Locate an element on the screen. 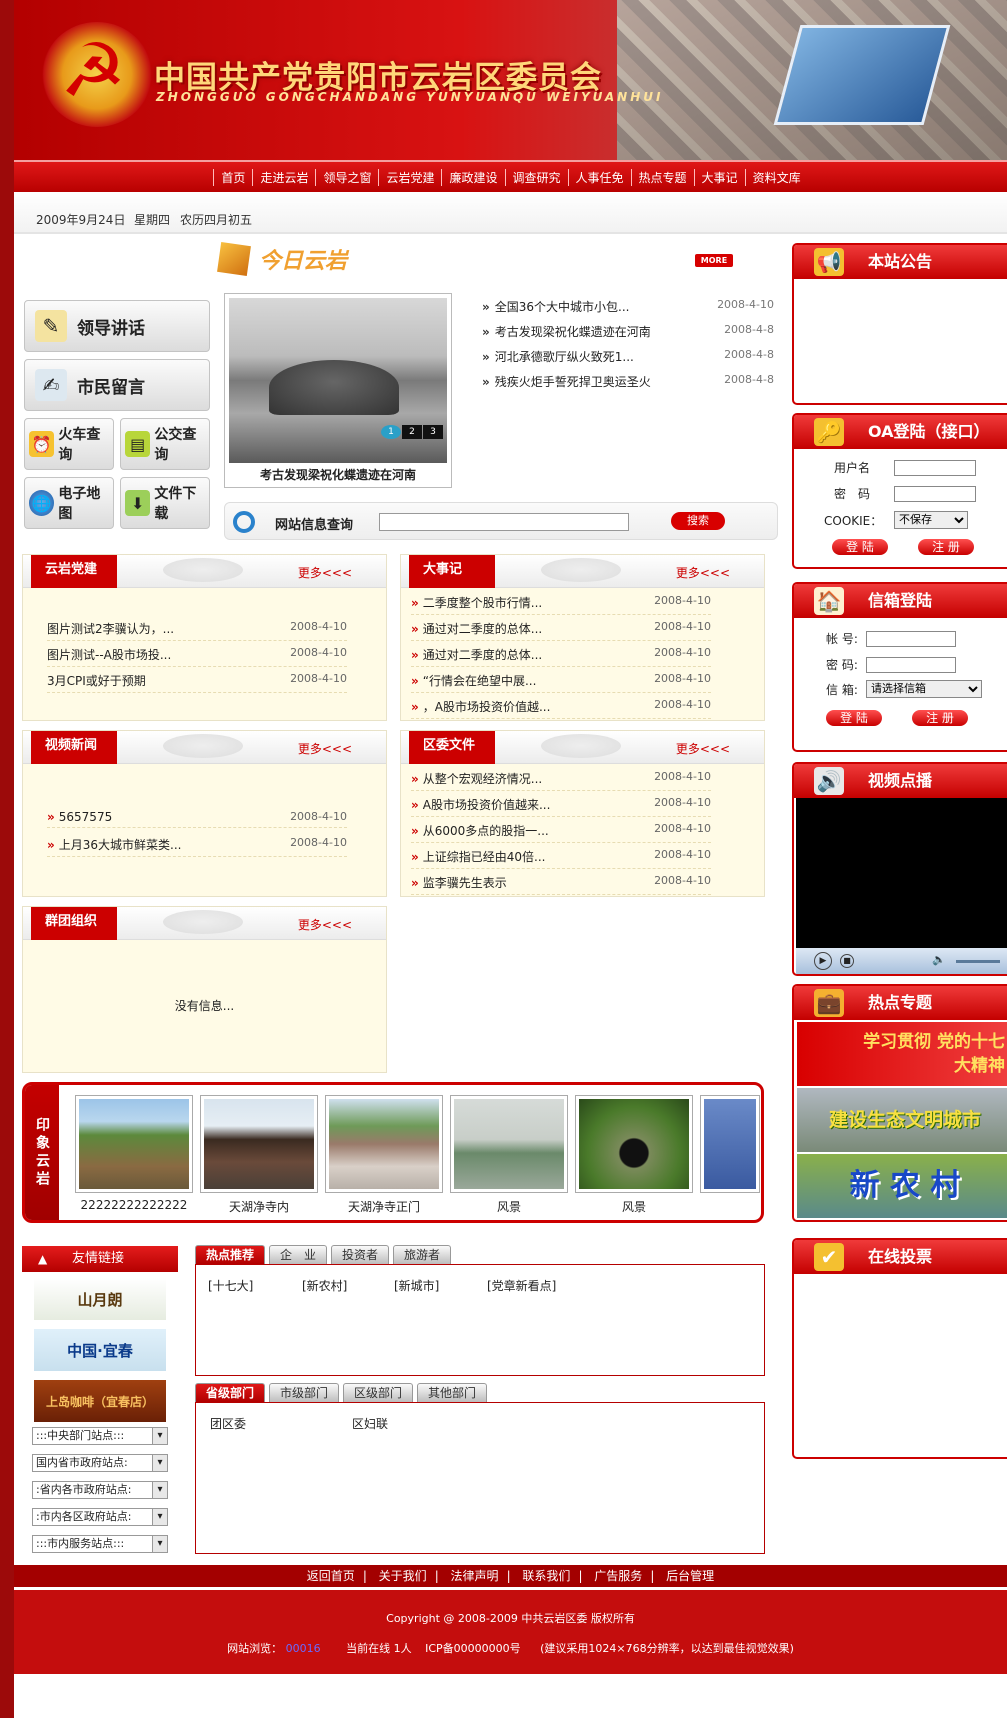 The image size is (1007, 1718). documents-more-link: 更多<<< is located at coordinates (703, 748).